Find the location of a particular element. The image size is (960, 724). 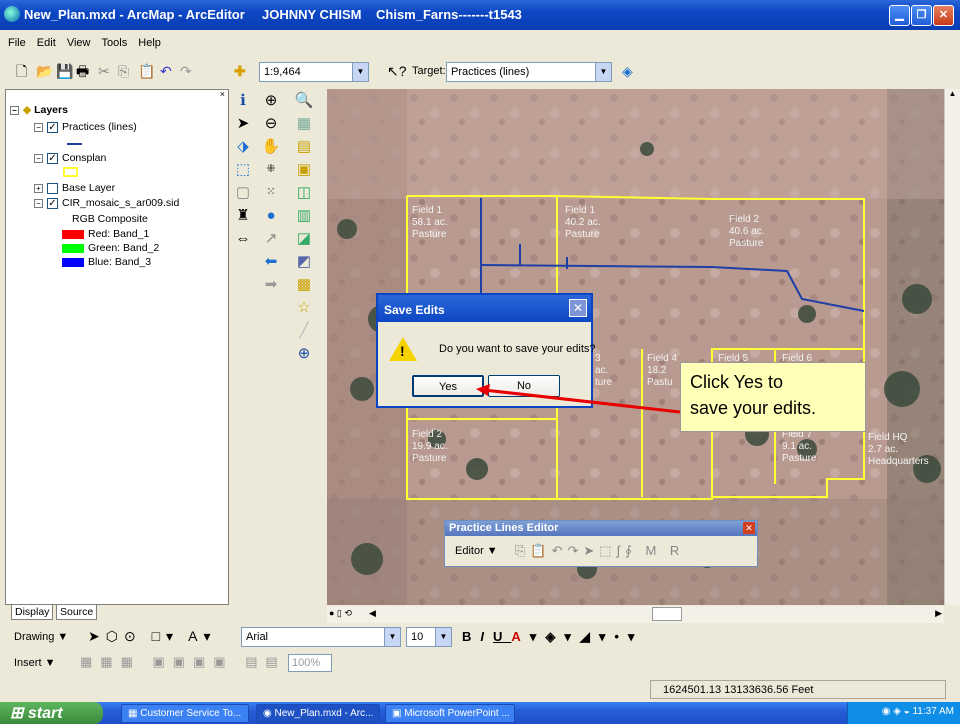

scroll-left-icon: ◀ is located at coordinates (372, 613).